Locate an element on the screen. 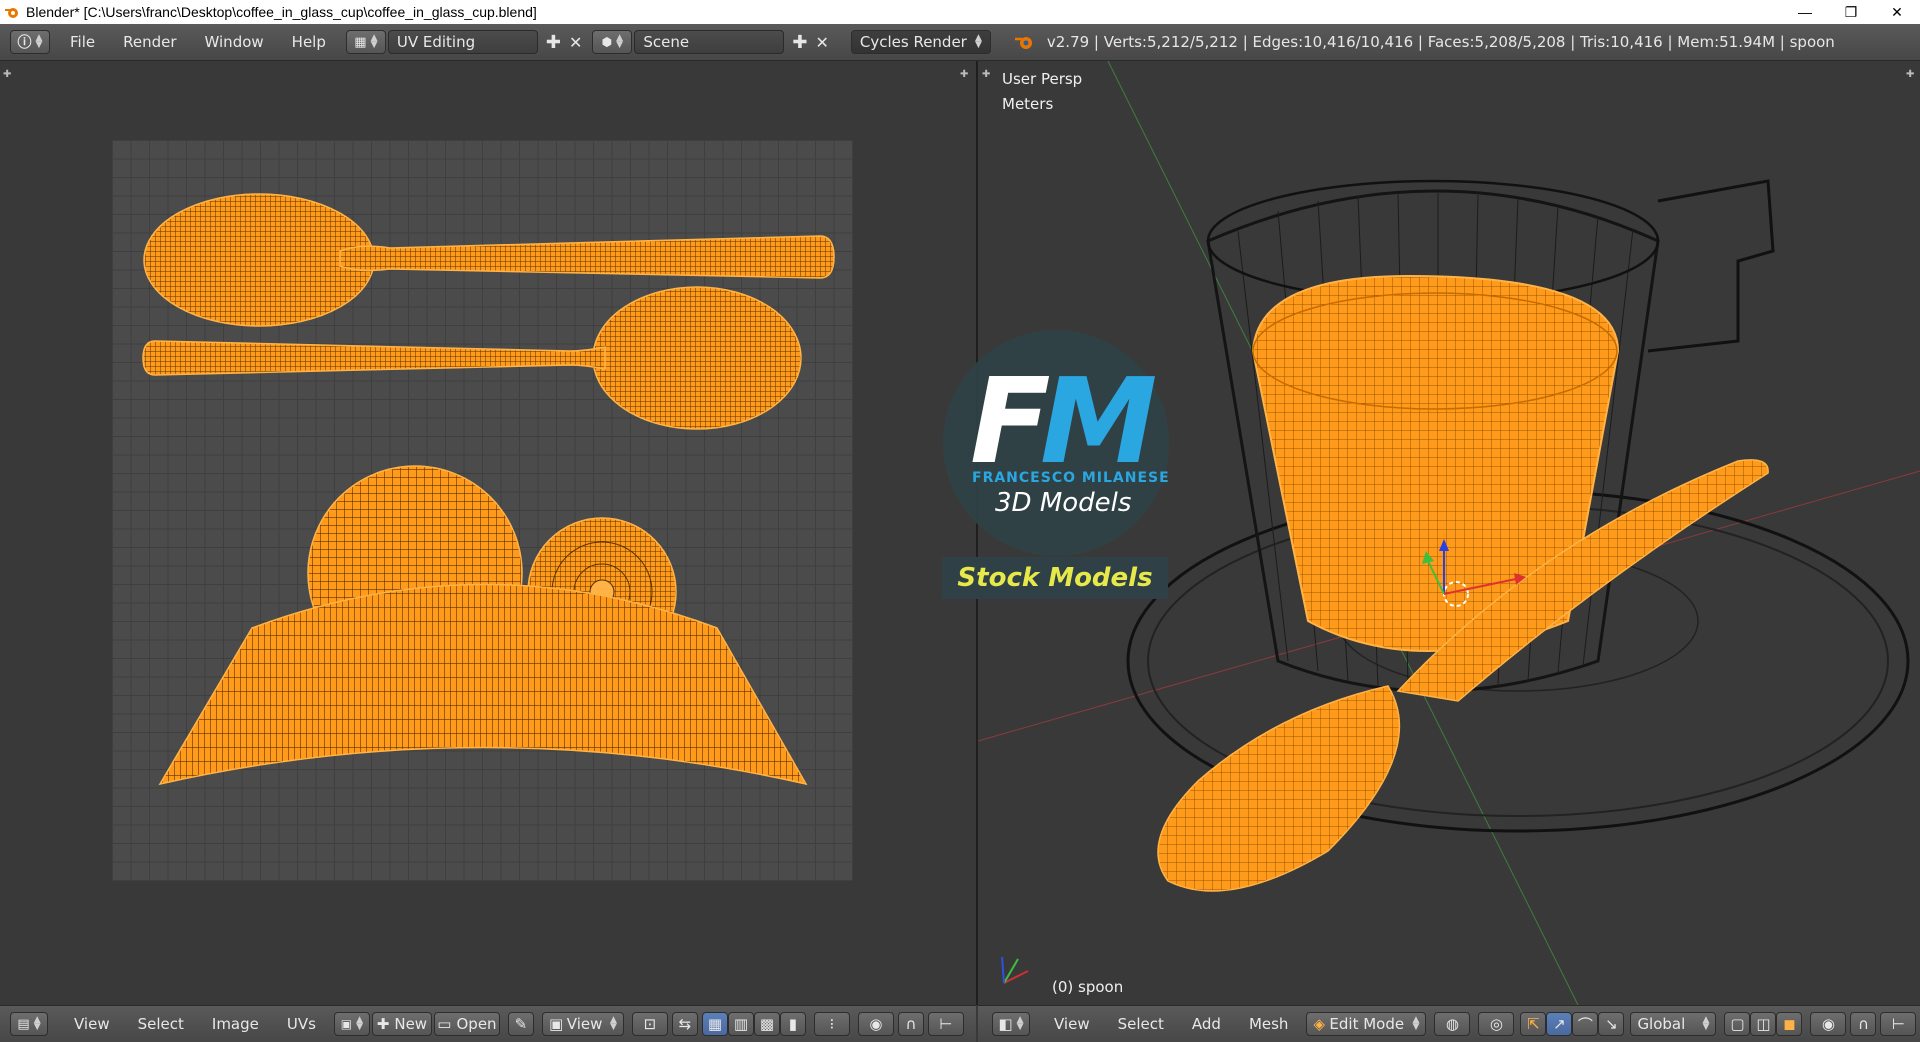 This screenshot has height=1042, width=1920. transform-orientation-dropdown: Global ▲ ▼ is located at coordinates (1673, 1024).